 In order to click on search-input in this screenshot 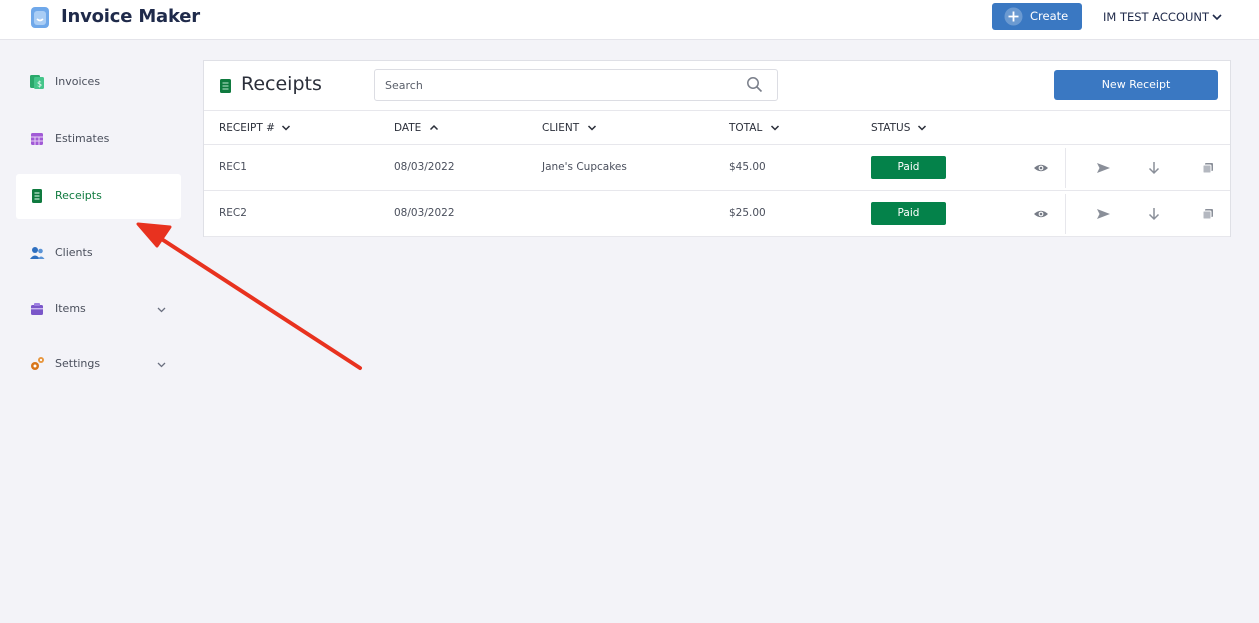, I will do `click(576, 85)`.